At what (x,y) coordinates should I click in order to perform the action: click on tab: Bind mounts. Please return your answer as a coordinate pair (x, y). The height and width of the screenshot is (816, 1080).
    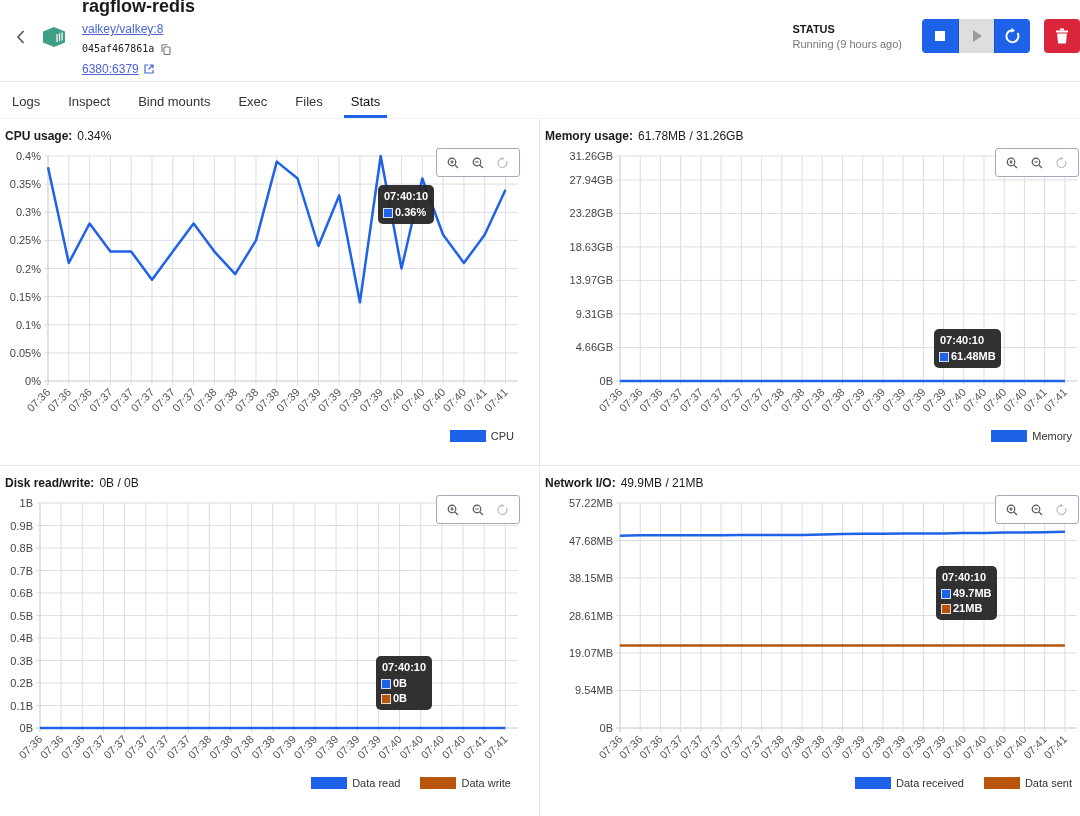
    Looking at the image, I should click on (174, 106).